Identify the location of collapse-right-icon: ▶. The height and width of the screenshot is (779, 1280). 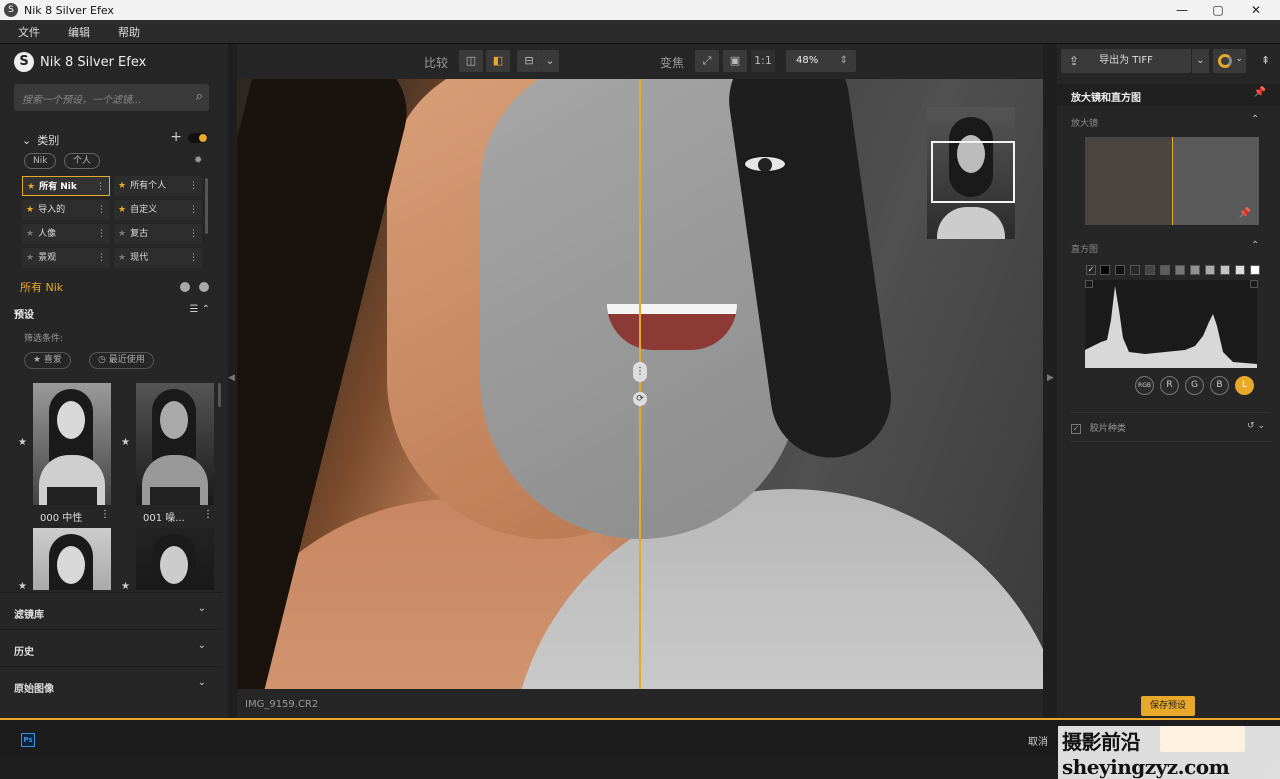
(1050, 378).